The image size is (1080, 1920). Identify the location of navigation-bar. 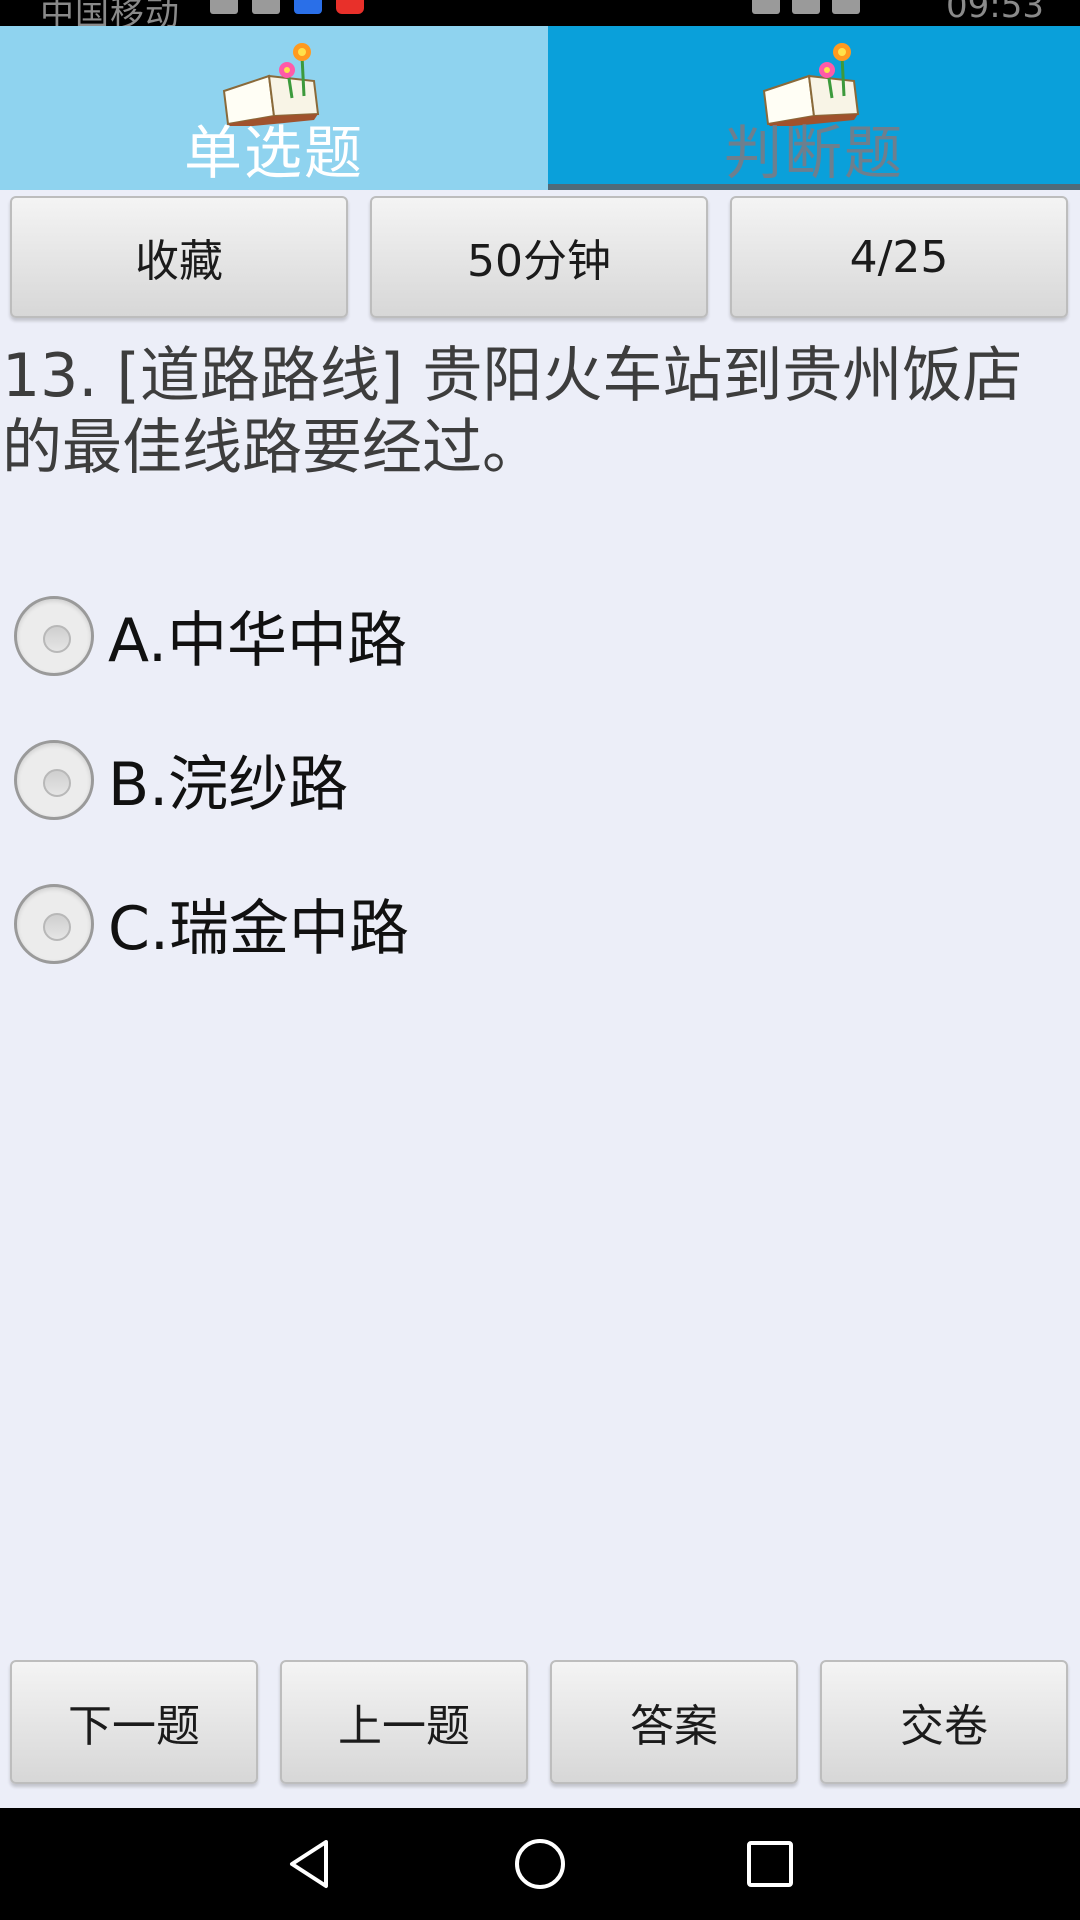
(540, 1864).